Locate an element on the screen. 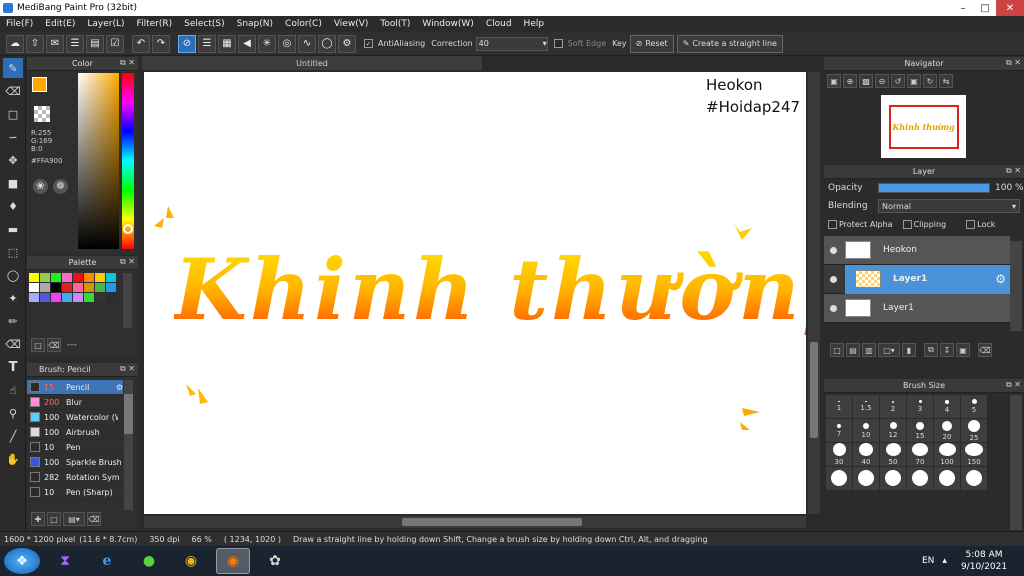 This screenshot has width=1024, height=576. brush-size-option: 25 is located at coordinates (974, 431).